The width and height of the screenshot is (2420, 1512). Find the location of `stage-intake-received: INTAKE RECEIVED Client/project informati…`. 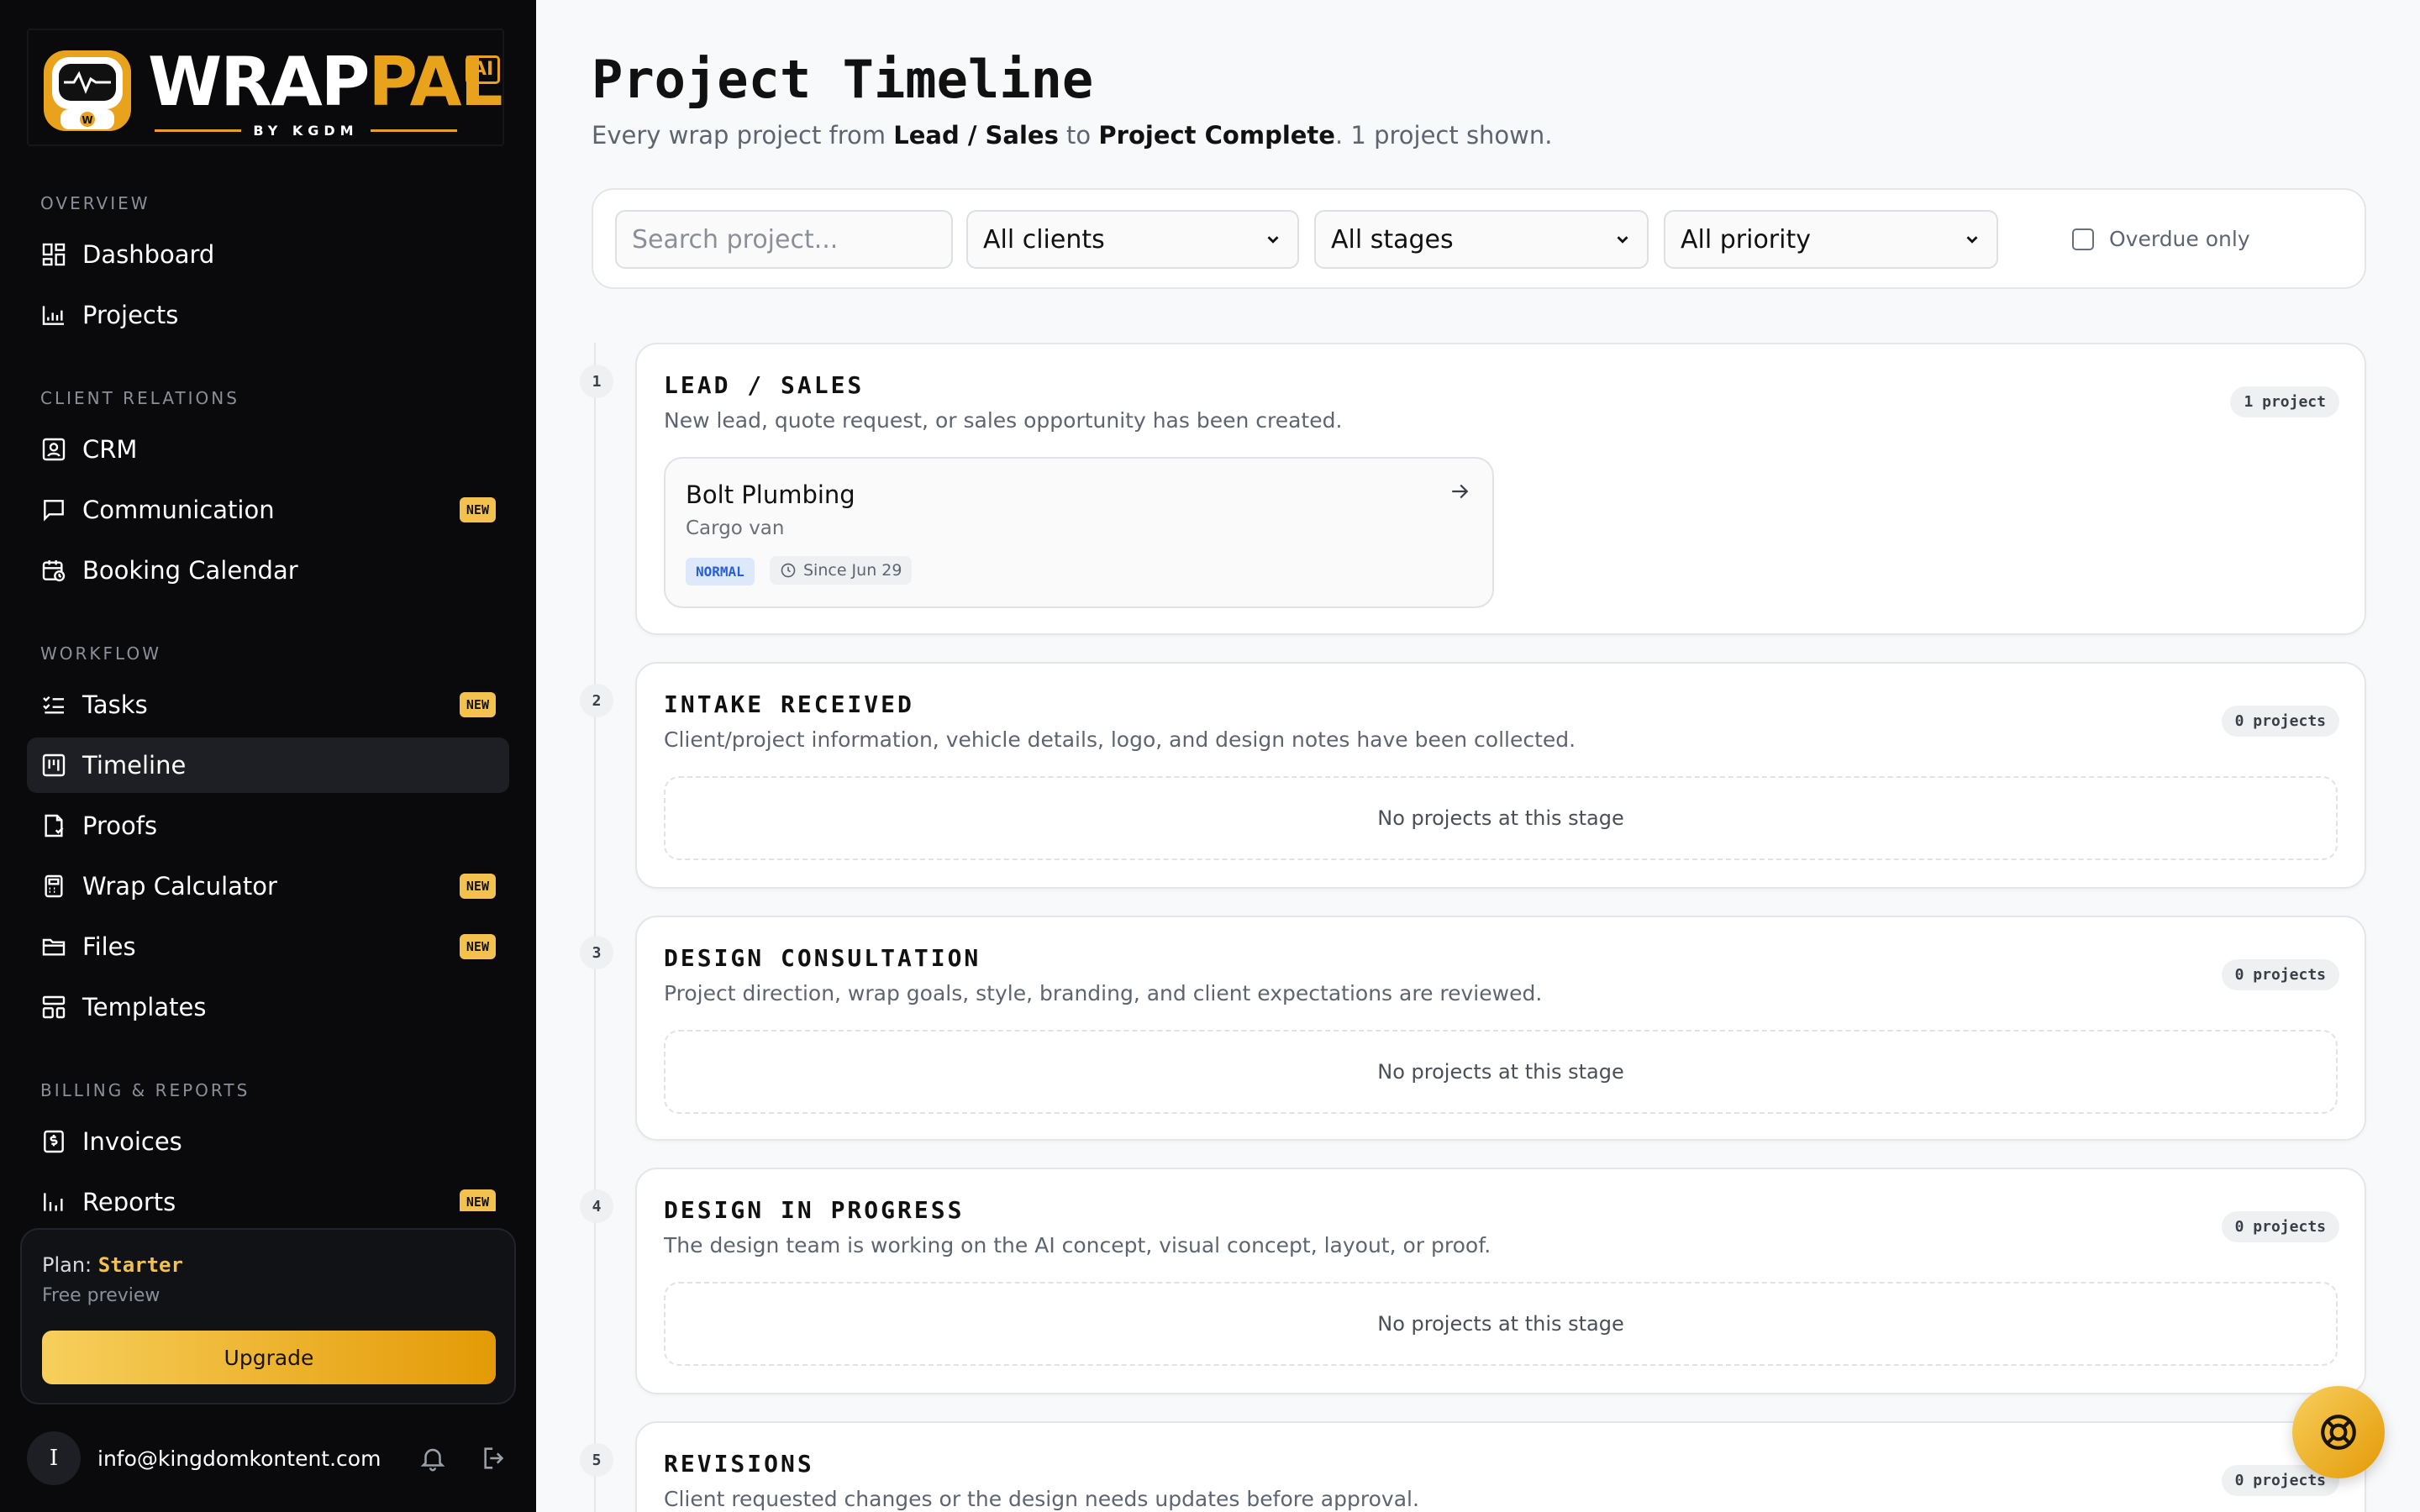

stage-intake-received: INTAKE RECEIVED Client/project informati… is located at coordinates (1500, 775).